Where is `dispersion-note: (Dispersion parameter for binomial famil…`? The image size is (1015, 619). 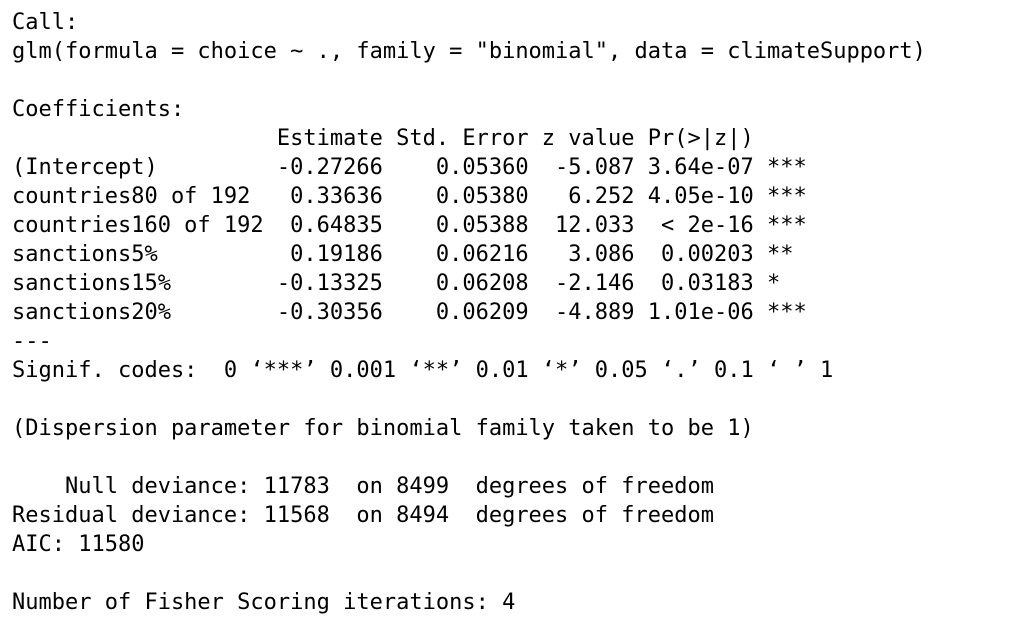 dispersion-note: (Dispersion parameter for binomial famil… is located at coordinates (383, 428).